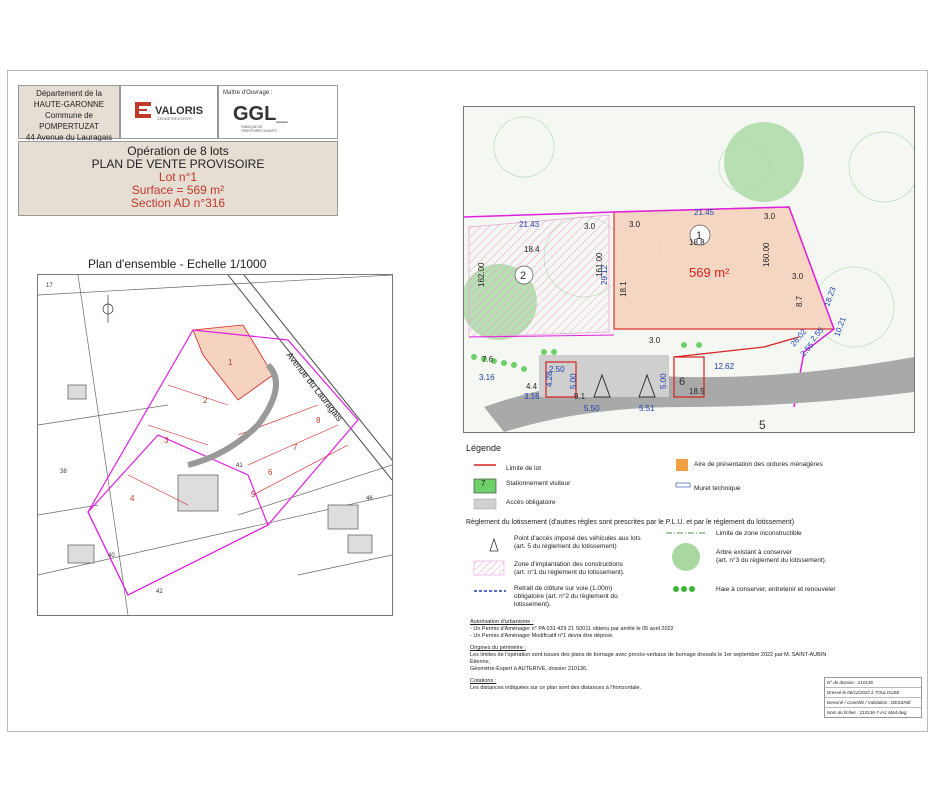 Image resolution: width=933 pixels, height=800 pixels. Describe the element at coordinates (604, 376) in the screenshot. I see `parking-area` at that location.